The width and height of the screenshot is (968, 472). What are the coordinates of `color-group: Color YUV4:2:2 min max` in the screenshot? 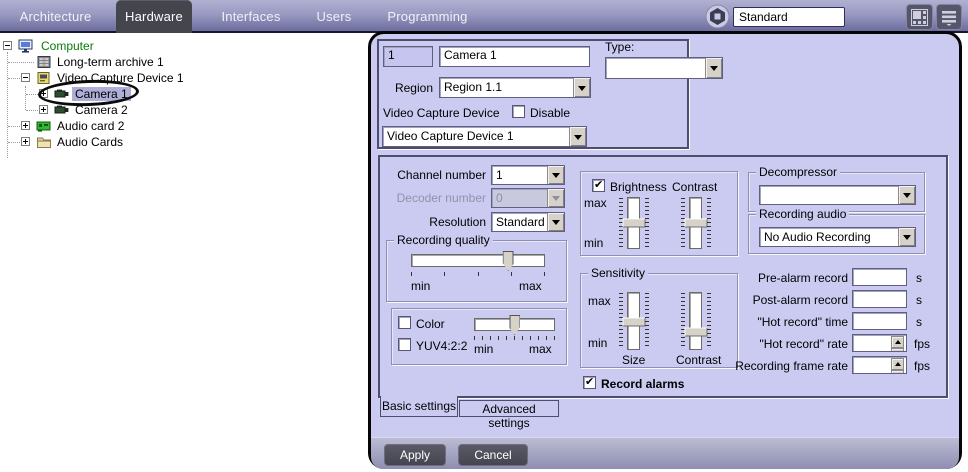 It's located at (479, 336).